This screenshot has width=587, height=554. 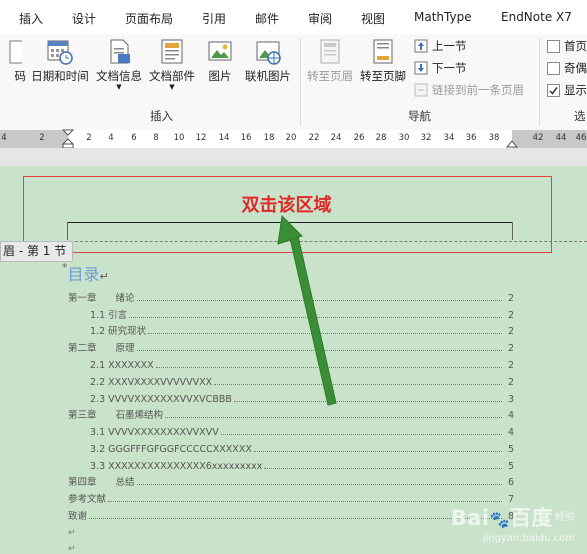 What do you see at coordinates (565, 517) in the screenshot?
I see `watermark-suffix: 经验` at bounding box center [565, 517].